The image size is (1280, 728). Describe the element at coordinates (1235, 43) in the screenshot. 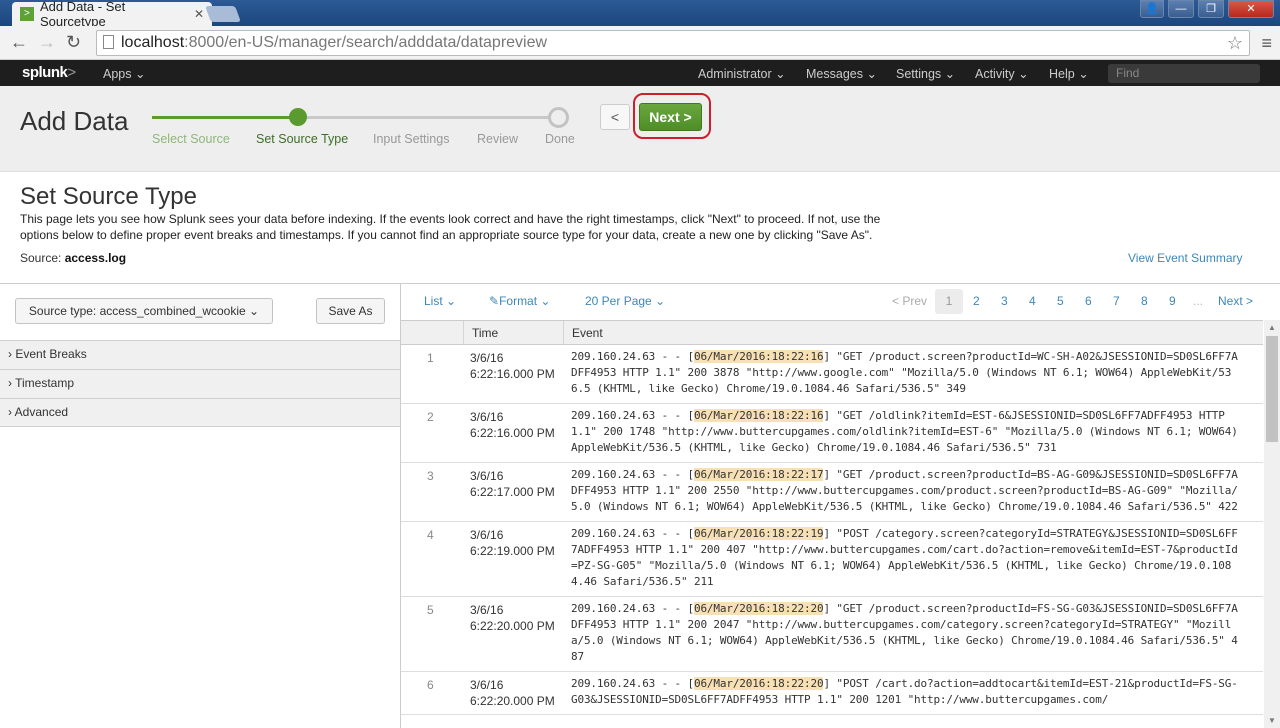

I see `bookmark-star-icon: ☆` at that location.